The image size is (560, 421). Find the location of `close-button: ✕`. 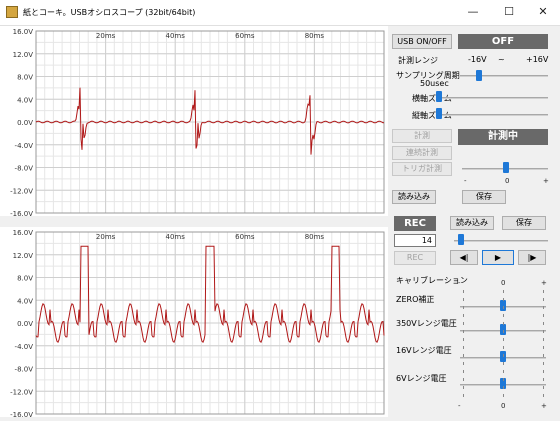

close-button: ✕ is located at coordinates (543, 12).